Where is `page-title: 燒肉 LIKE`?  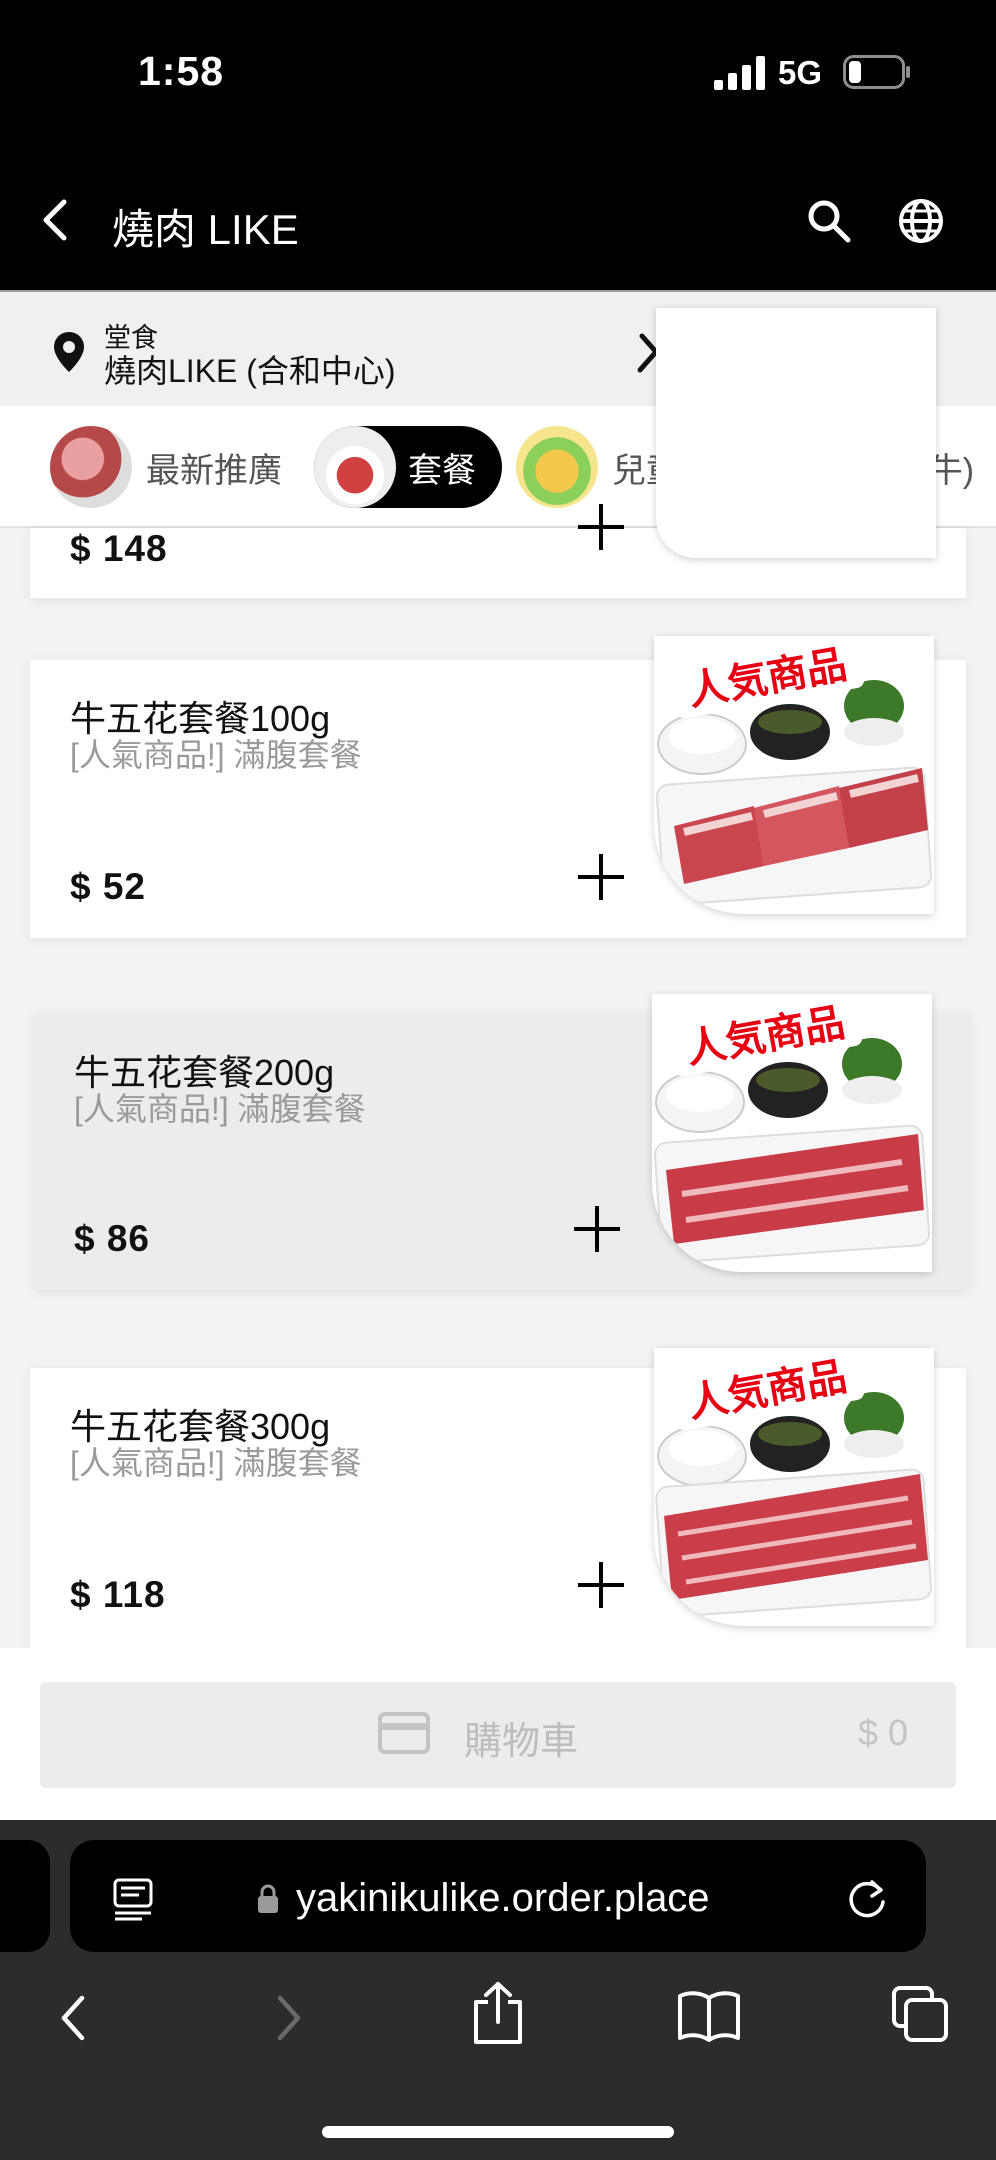
page-title: 燒肉 LIKE is located at coordinates (205, 229).